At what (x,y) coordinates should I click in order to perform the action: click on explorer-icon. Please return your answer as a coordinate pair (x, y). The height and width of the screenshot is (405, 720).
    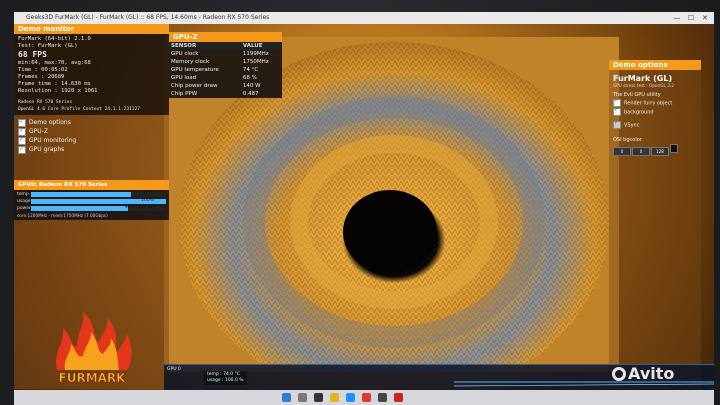
    Looking at the image, I should click on (334, 397).